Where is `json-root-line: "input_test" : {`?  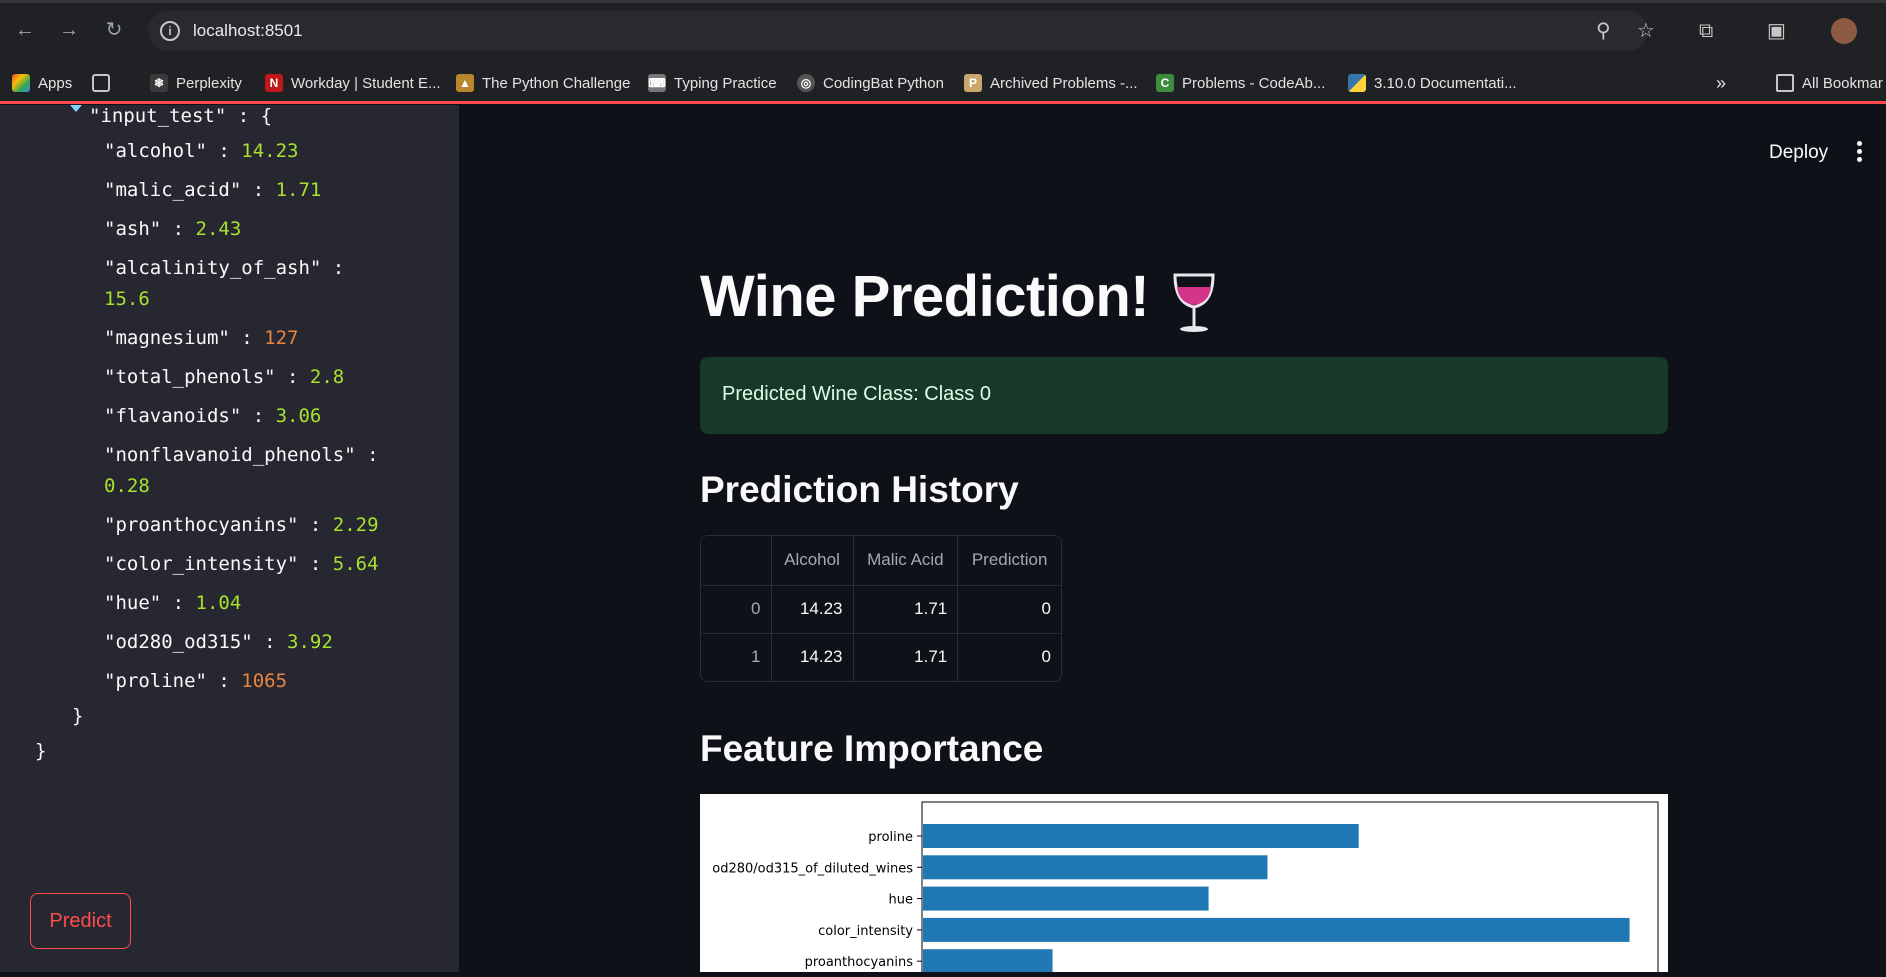 json-root-line: "input_test" : { is located at coordinates (181, 116).